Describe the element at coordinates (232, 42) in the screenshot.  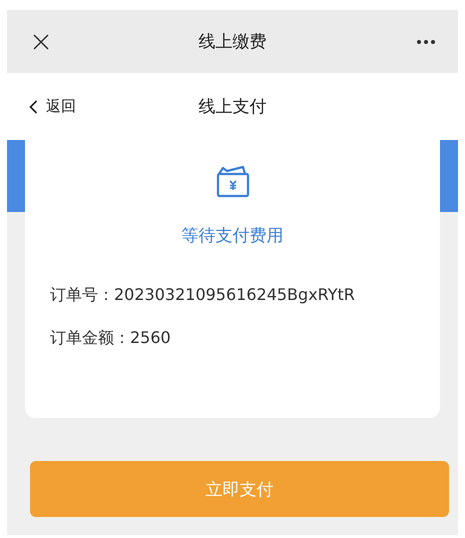
I see `window-title: 线上缴费` at that location.